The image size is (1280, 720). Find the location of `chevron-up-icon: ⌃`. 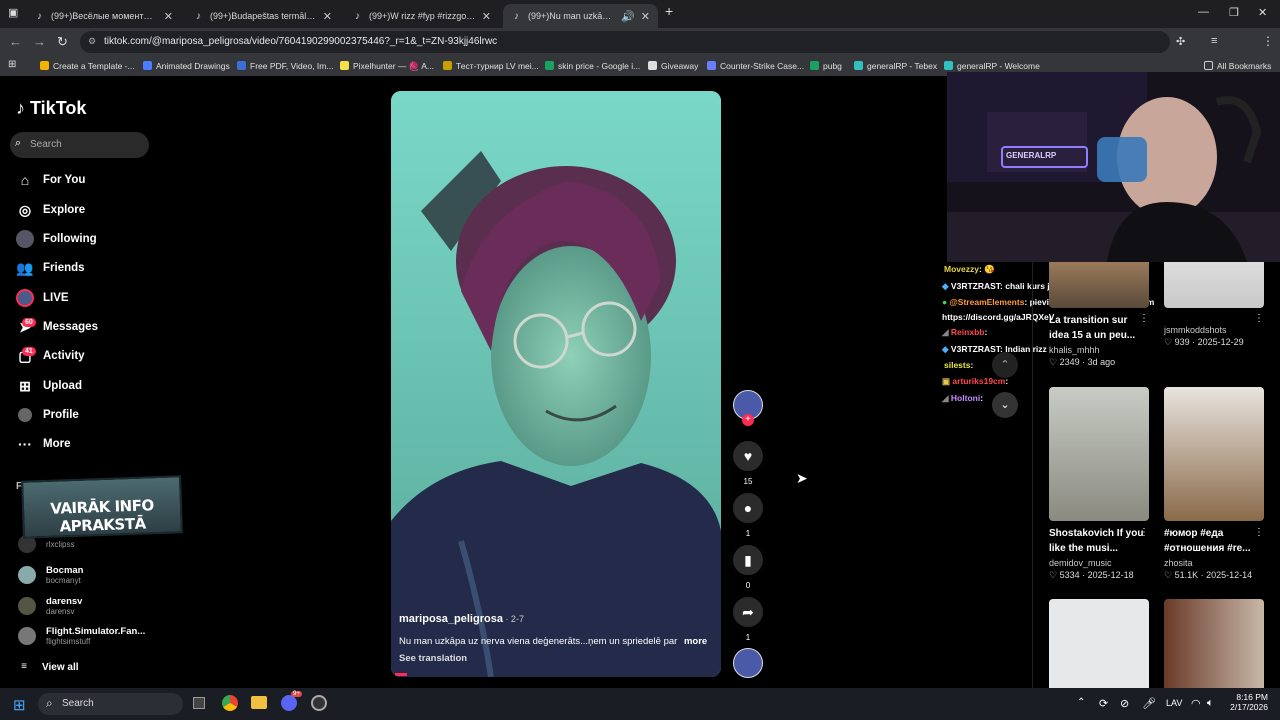

chevron-up-icon: ⌃ is located at coordinates (1081, 702).